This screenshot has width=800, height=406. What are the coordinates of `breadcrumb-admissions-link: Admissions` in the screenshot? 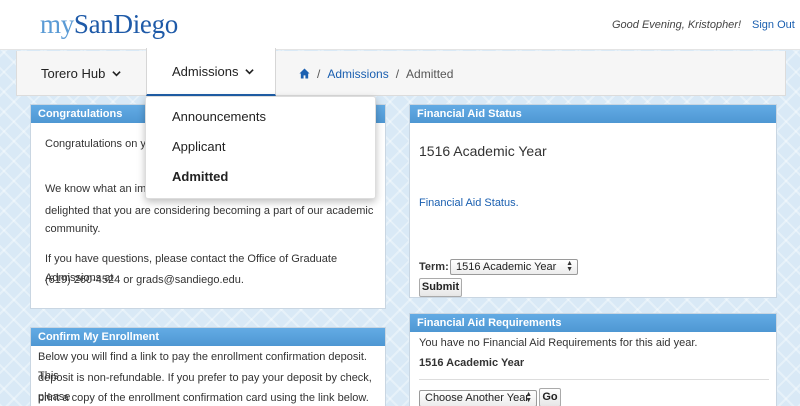 It's located at (357, 74).